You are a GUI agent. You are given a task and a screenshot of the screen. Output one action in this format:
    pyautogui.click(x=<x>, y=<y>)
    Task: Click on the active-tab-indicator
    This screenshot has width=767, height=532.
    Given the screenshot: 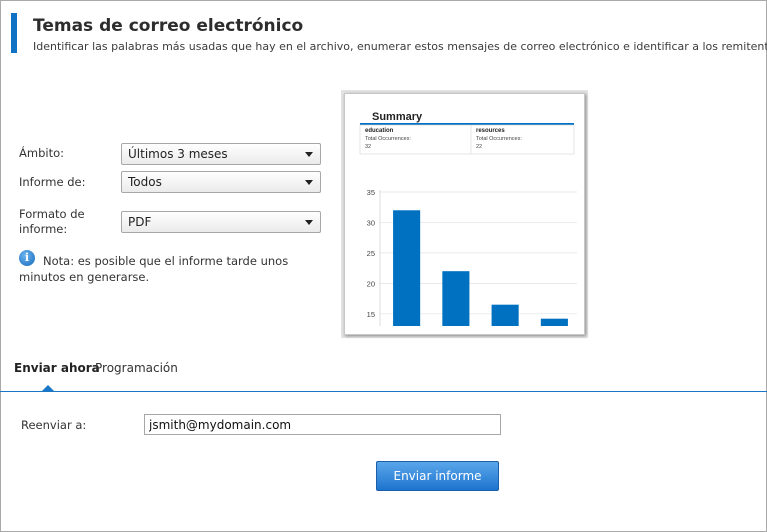 What is the action you would take?
    pyautogui.click(x=48, y=388)
    